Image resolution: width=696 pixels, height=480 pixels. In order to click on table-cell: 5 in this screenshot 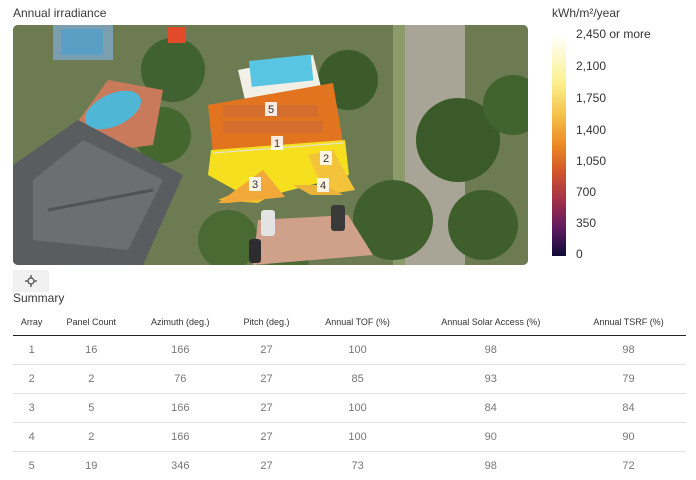, I will do `click(91, 408)`.